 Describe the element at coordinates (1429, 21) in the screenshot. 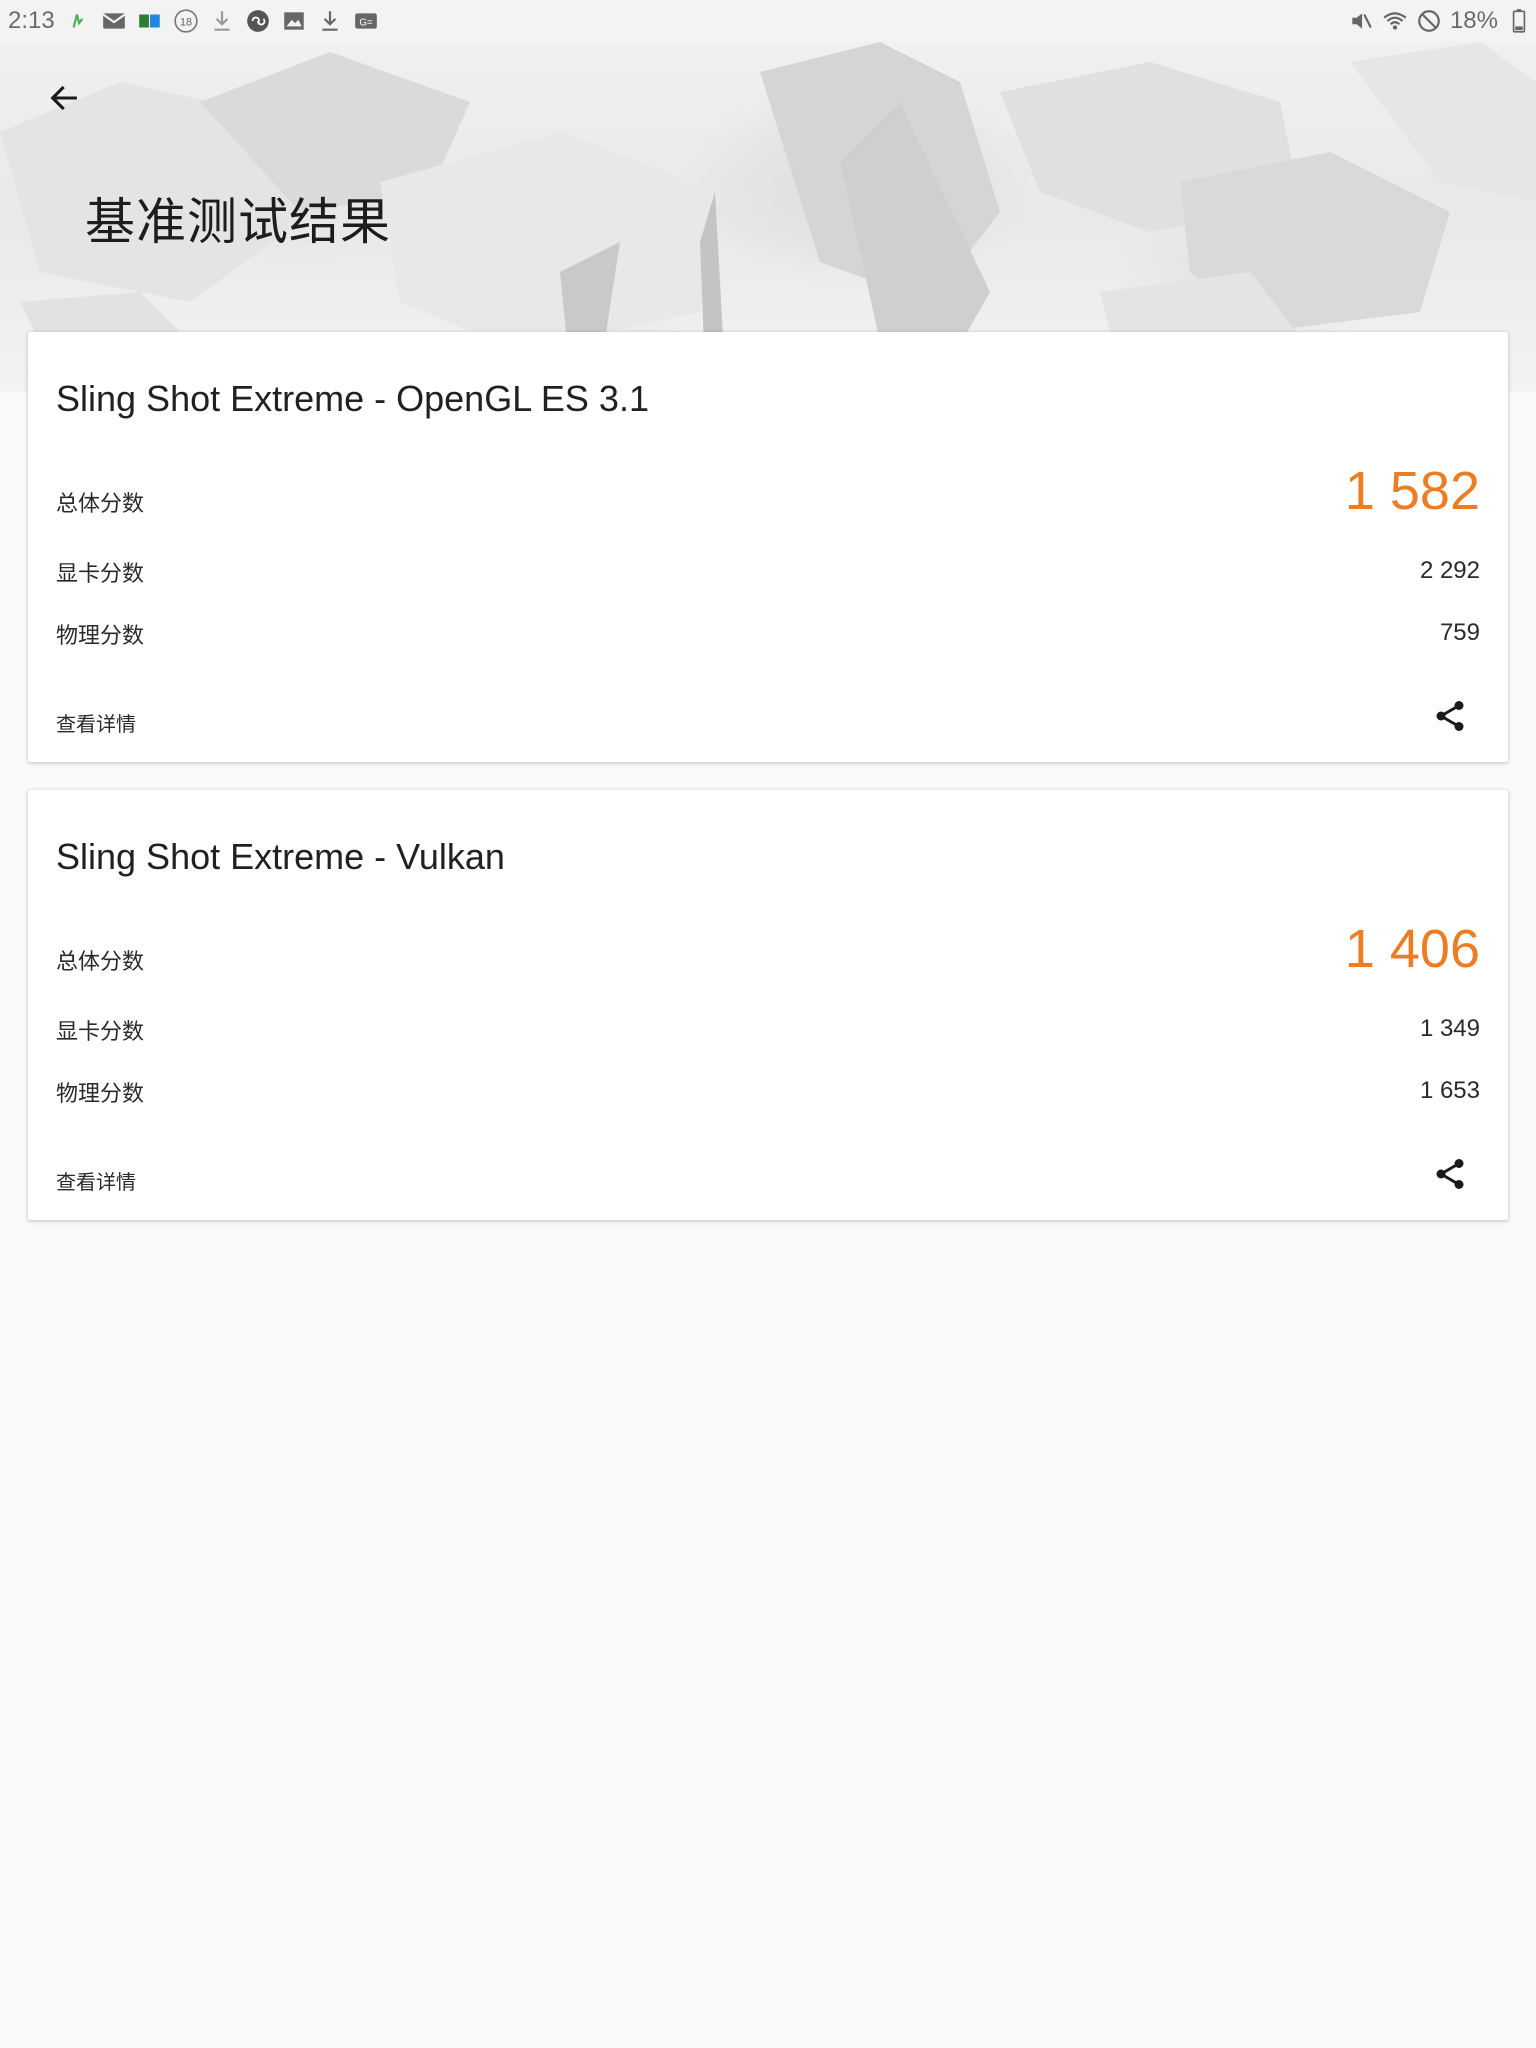

I see `no-disturb-icon` at that location.